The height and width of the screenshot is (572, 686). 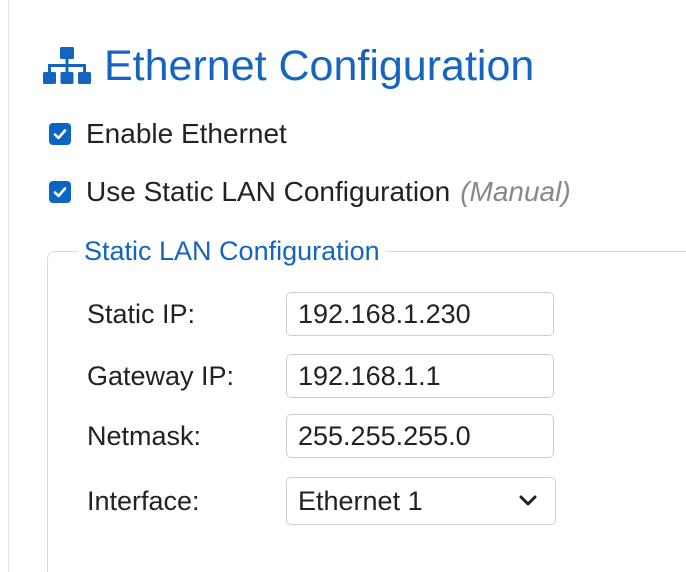 I want to click on interface-label: Interface:, so click(x=143, y=501).